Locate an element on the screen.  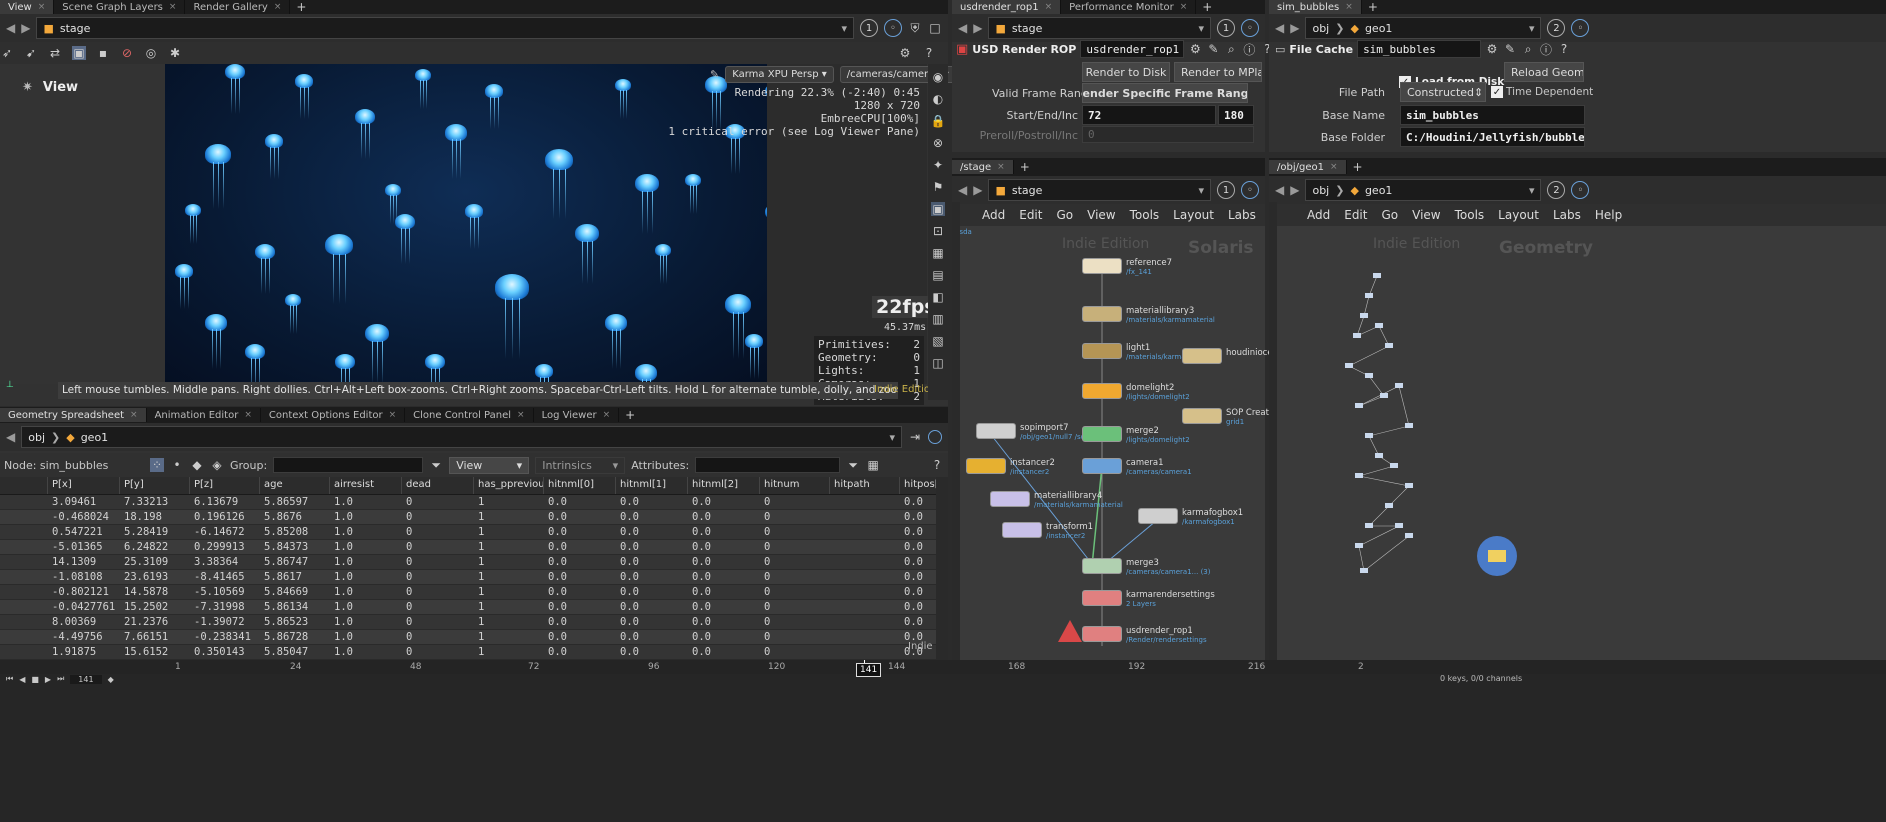
column-header: airresist is located at coordinates (366, 485).